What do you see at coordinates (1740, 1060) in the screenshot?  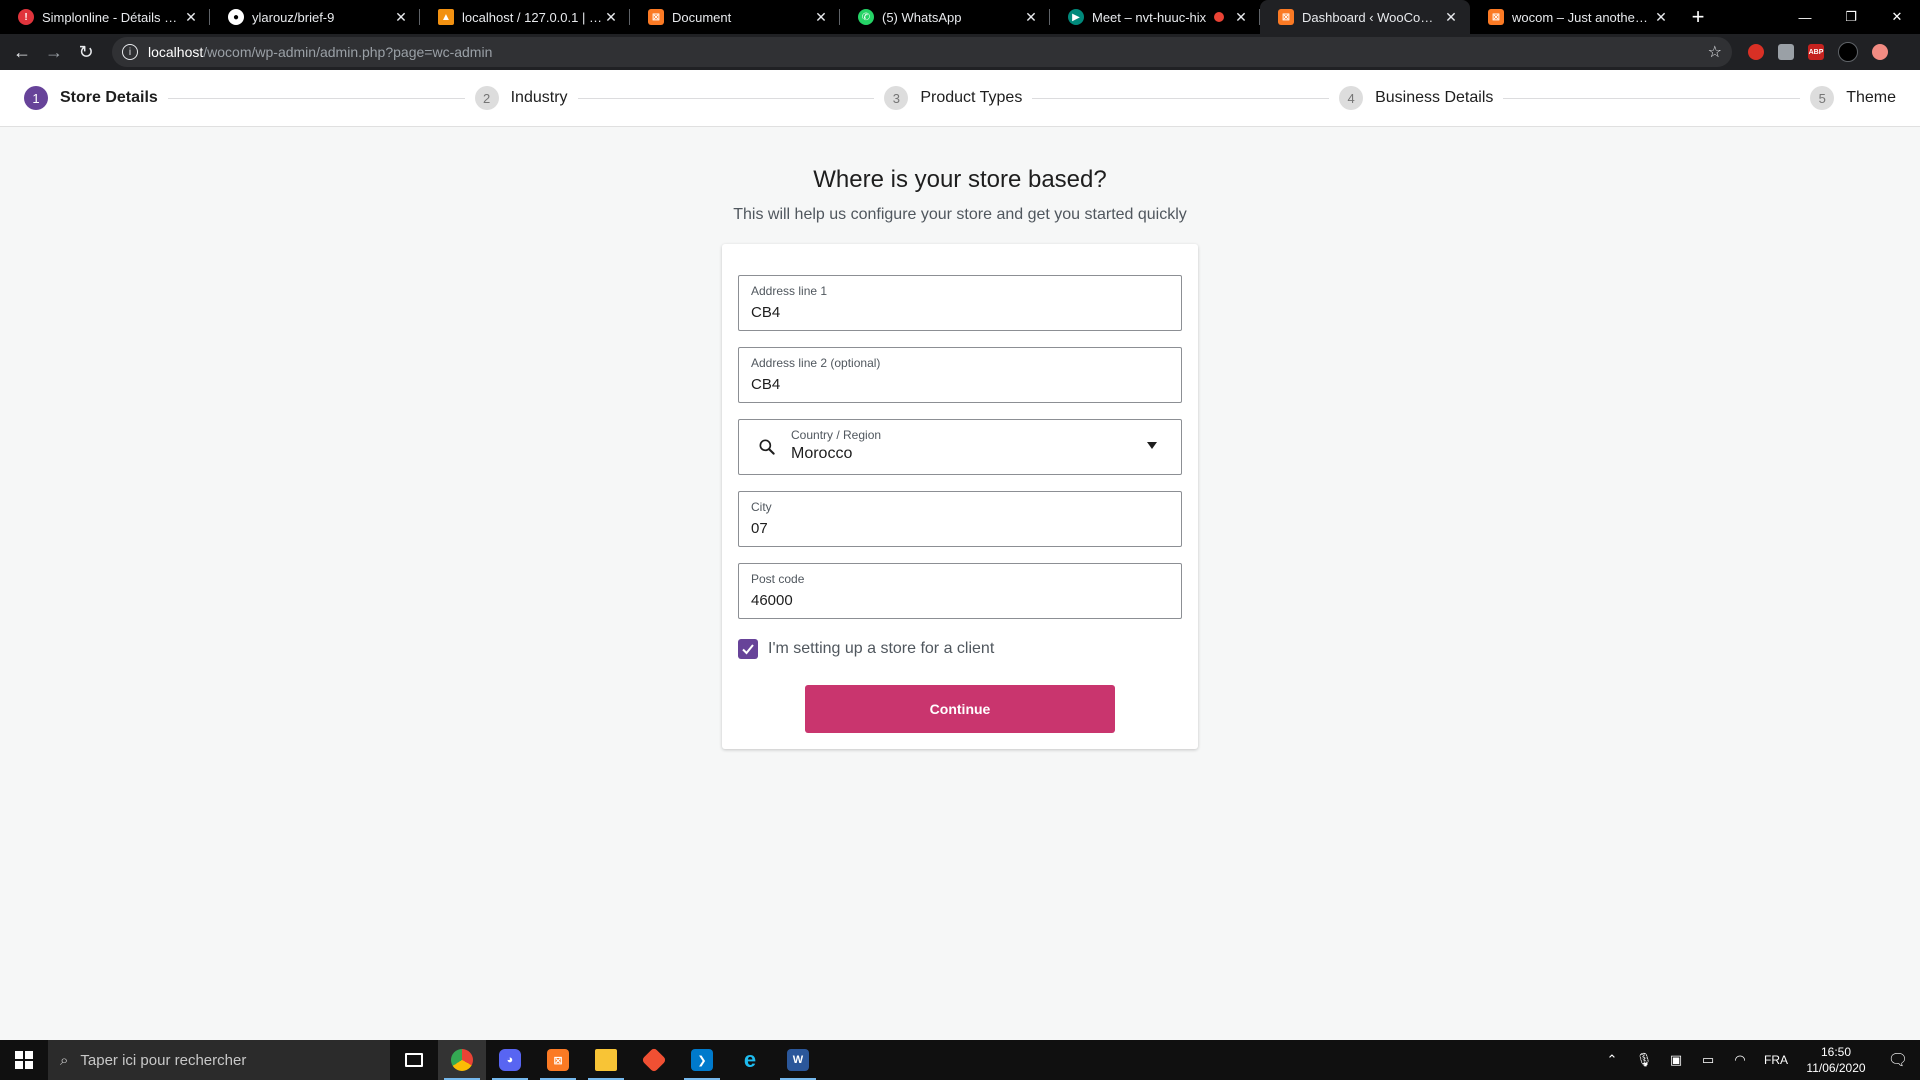 I see `wifi-icon: ◠` at bounding box center [1740, 1060].